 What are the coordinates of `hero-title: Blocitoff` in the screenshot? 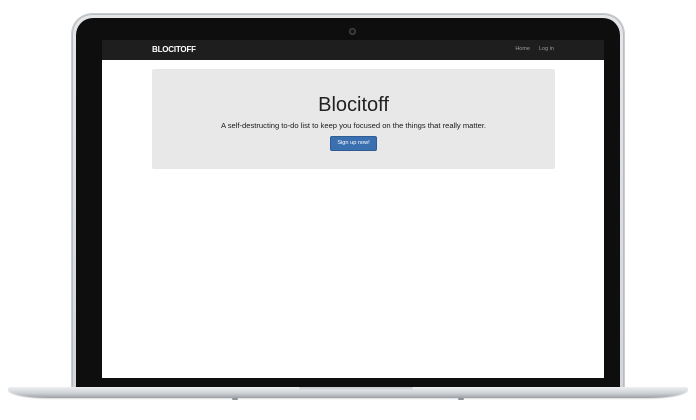 It's located at (353, 105).